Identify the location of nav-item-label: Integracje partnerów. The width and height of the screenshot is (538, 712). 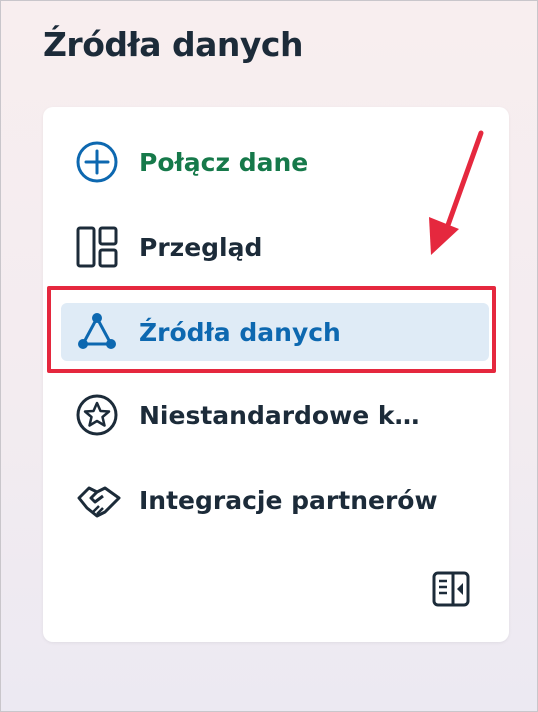
(288, 500).